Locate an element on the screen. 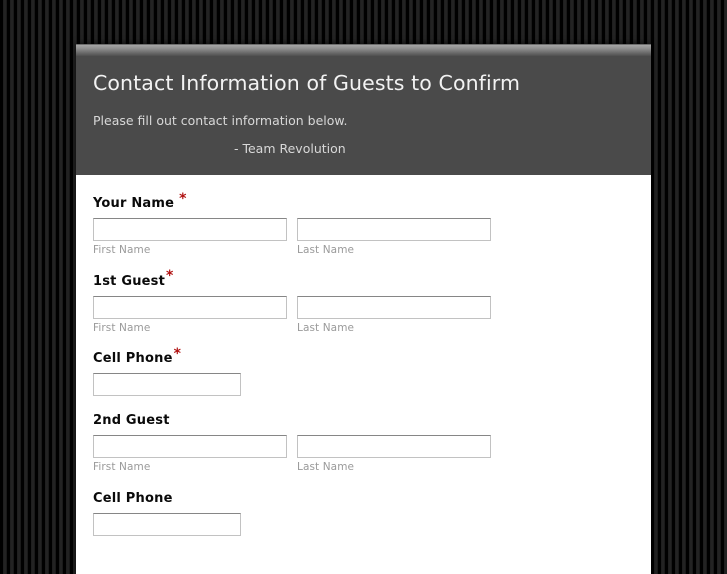 The width and height of the screenshot is (727, 574). form-row-guest-2-cell-phone: Cell Phone is located at coordinates (372, 513).